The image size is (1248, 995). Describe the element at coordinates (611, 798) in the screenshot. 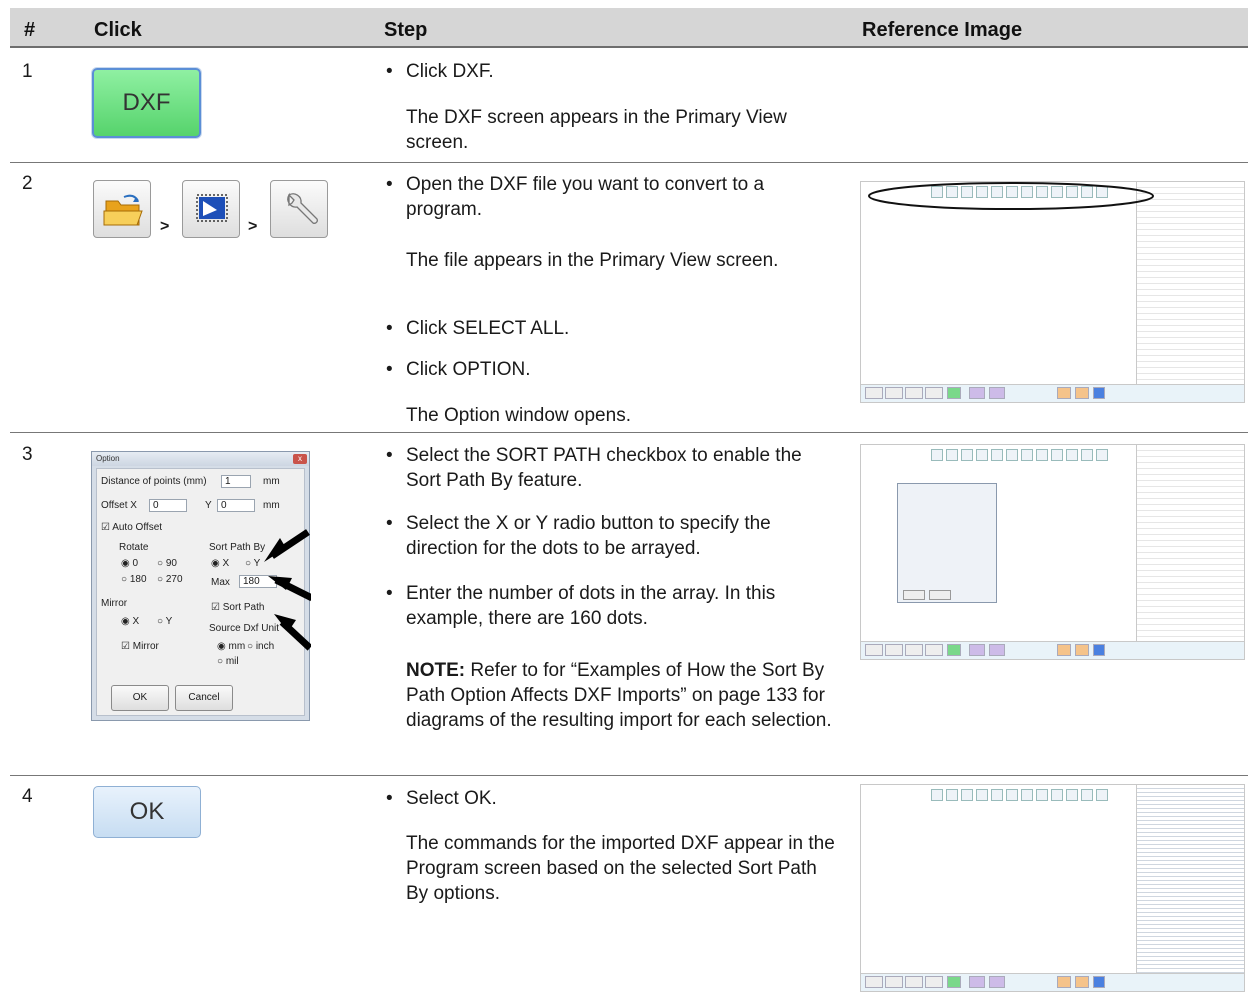

I see `step-bullet: Select OK.` at that location.